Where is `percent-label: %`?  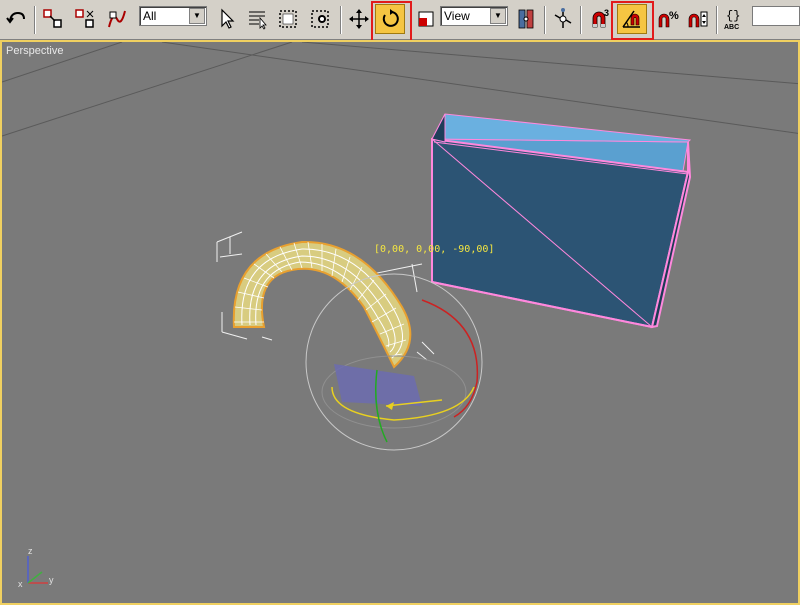
percent-label: % is located at coordinates (674, 16).